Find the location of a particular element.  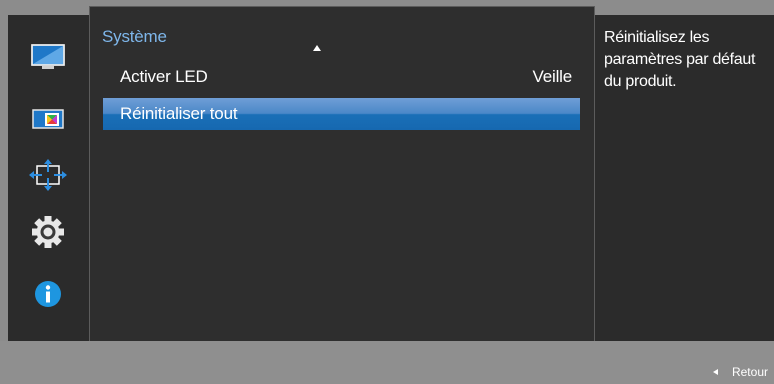

menu-item-value: Veille is located at coordinates (552, 76).